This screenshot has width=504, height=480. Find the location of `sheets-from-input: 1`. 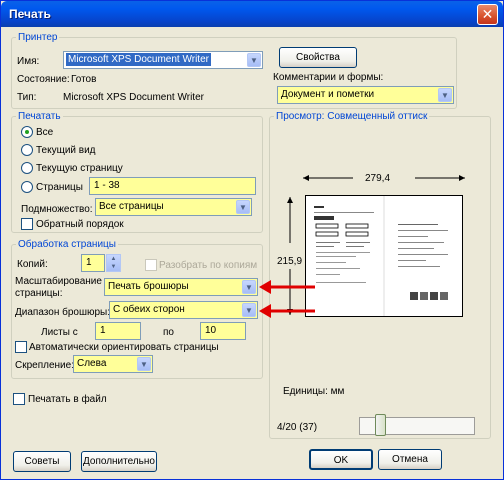

sheets-from-input: 1 is located at coordinates (118, 331).